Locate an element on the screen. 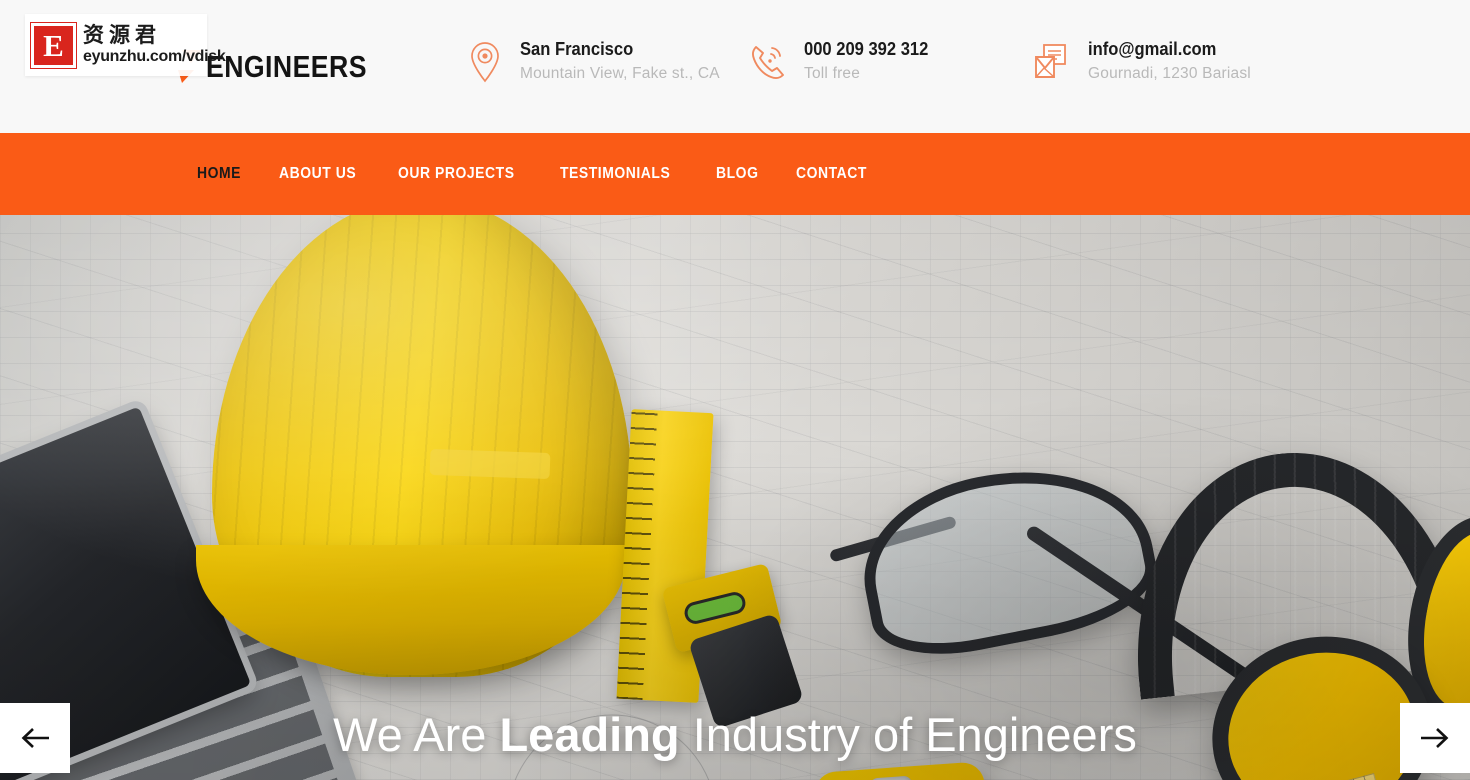 Image resolution: width=1470 pixels, height=780 pixels. watermark-text: 资源君 eyunzhu.com/vdisk is located at coordinates (154, 45).